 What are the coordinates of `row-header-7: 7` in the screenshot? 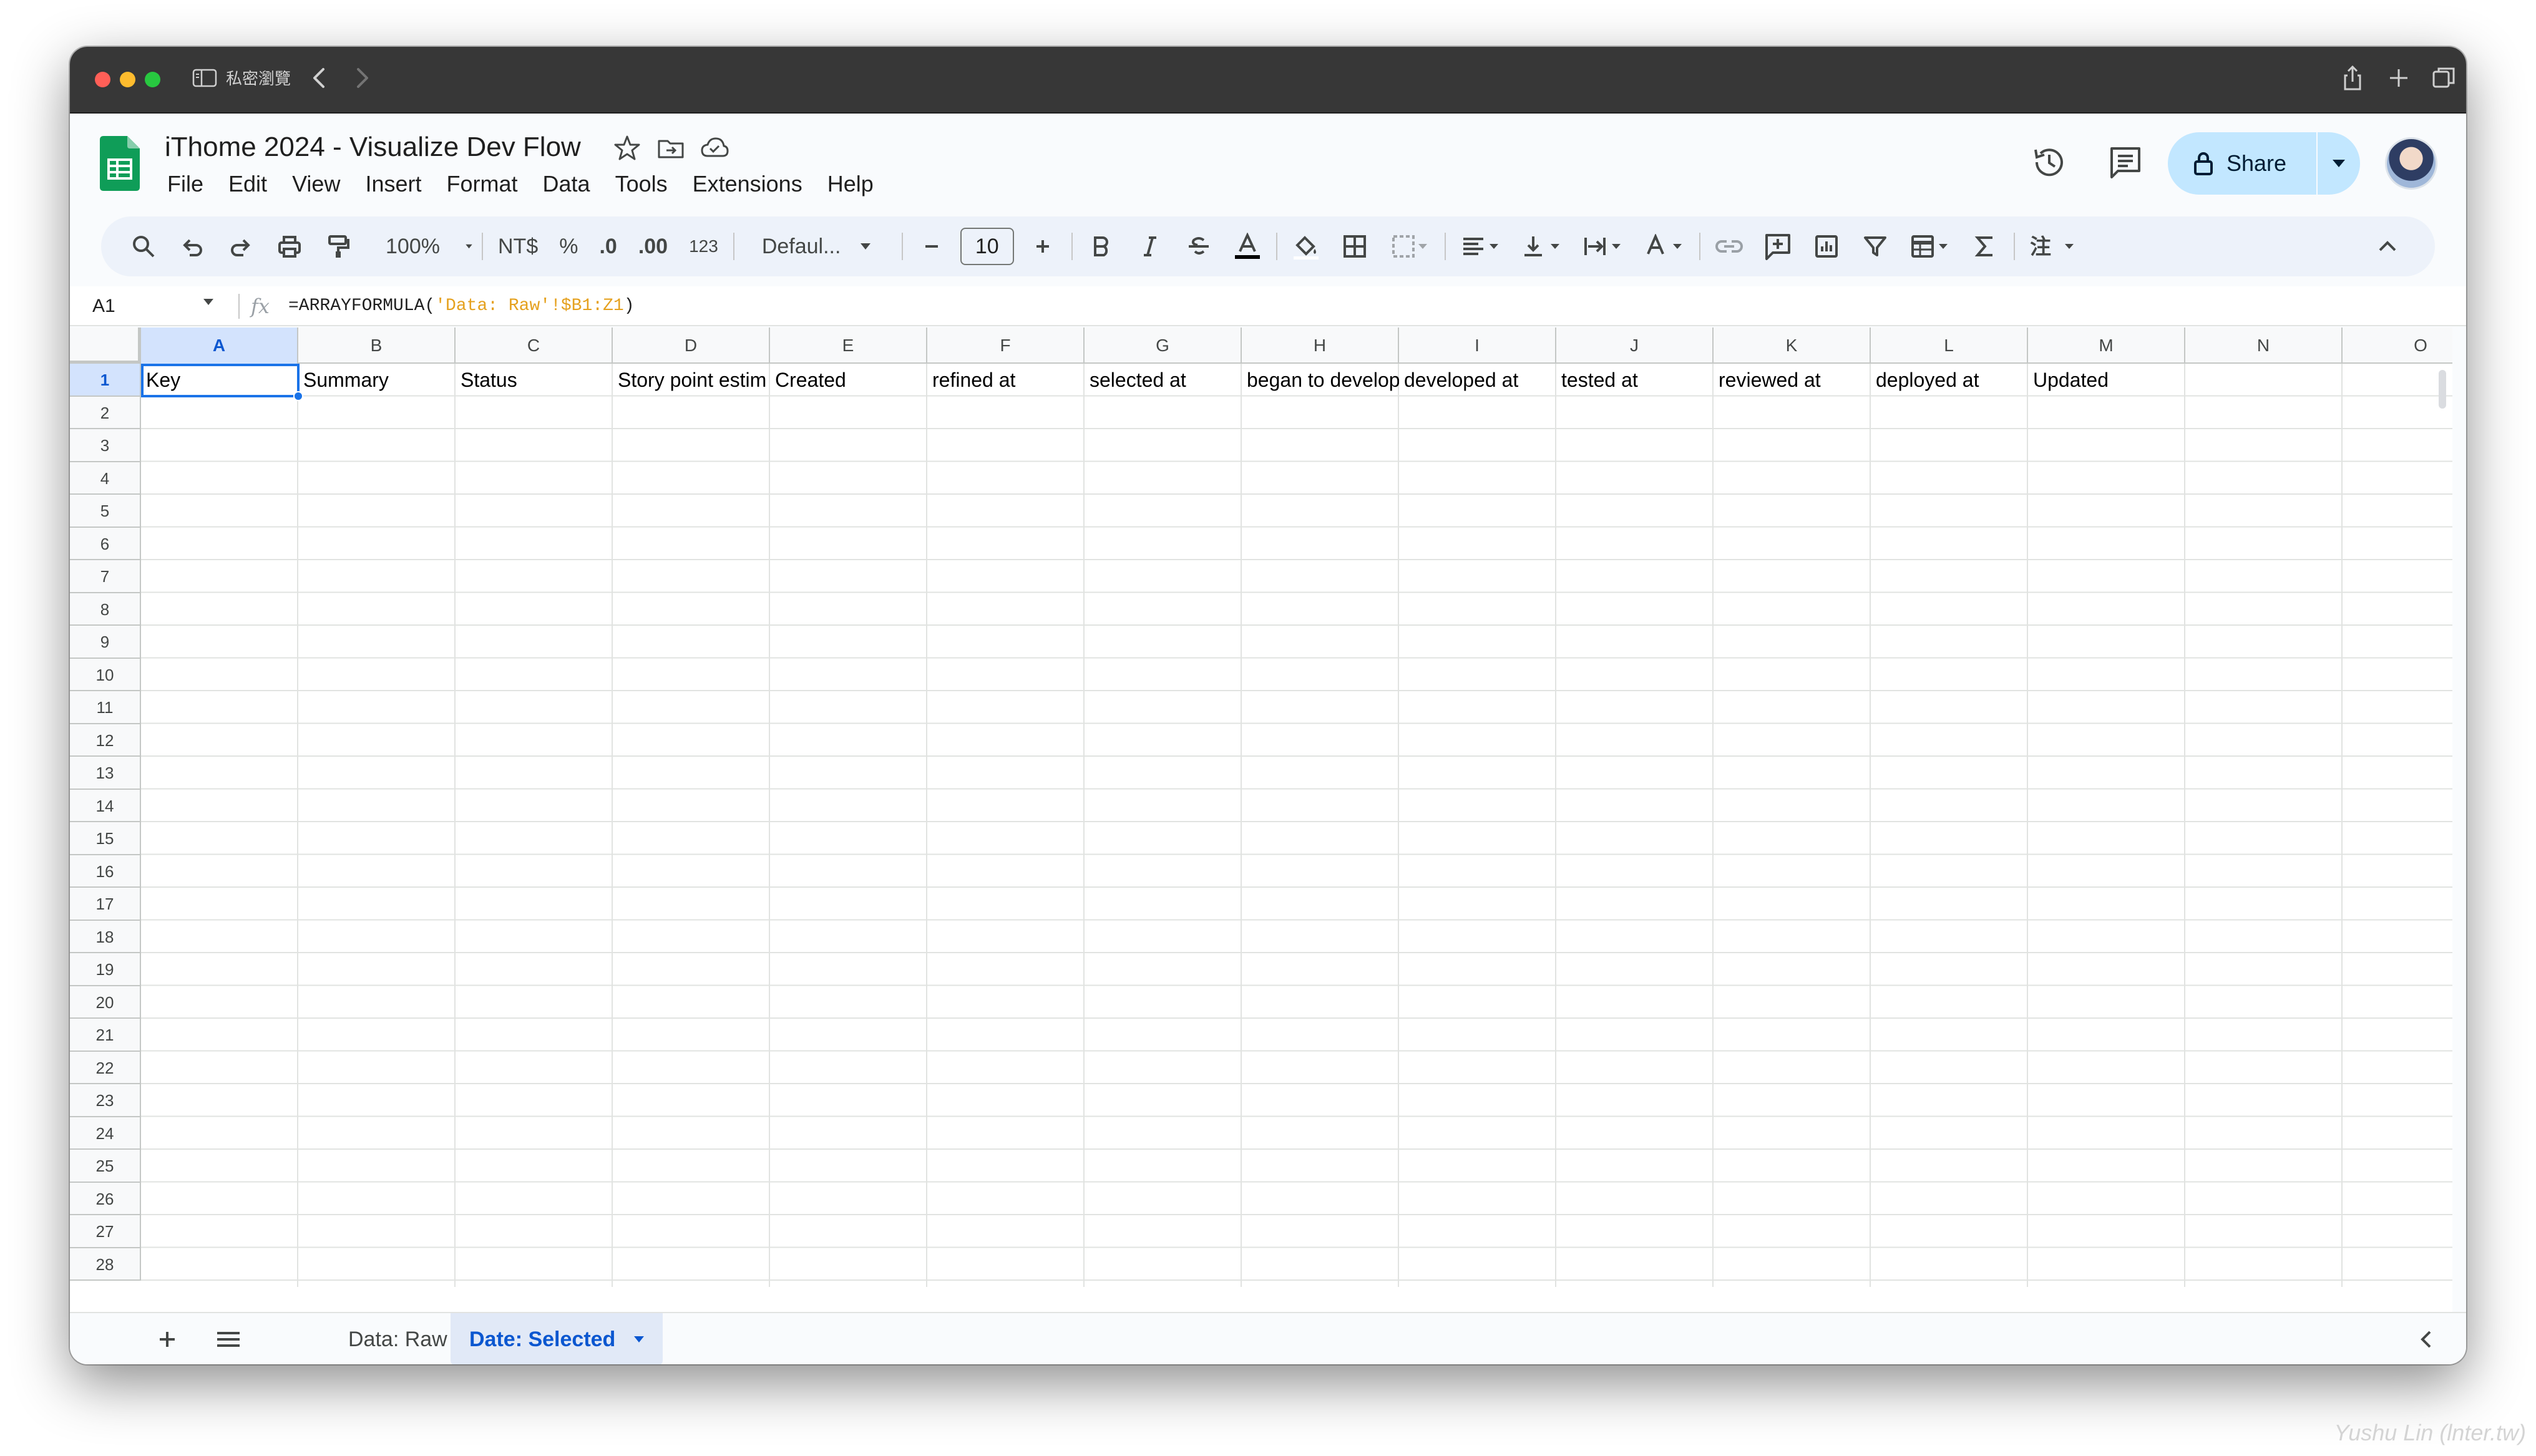 It's located at (106, 577).